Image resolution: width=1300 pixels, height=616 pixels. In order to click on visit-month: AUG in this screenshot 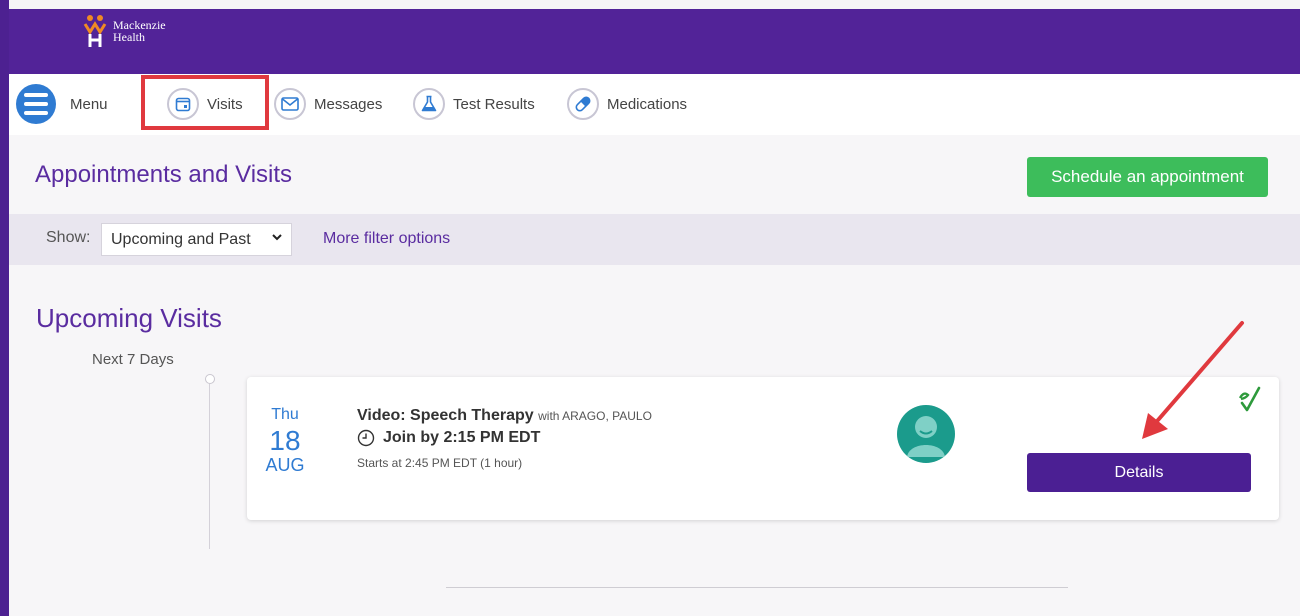, I will do `click(285, 465)`.